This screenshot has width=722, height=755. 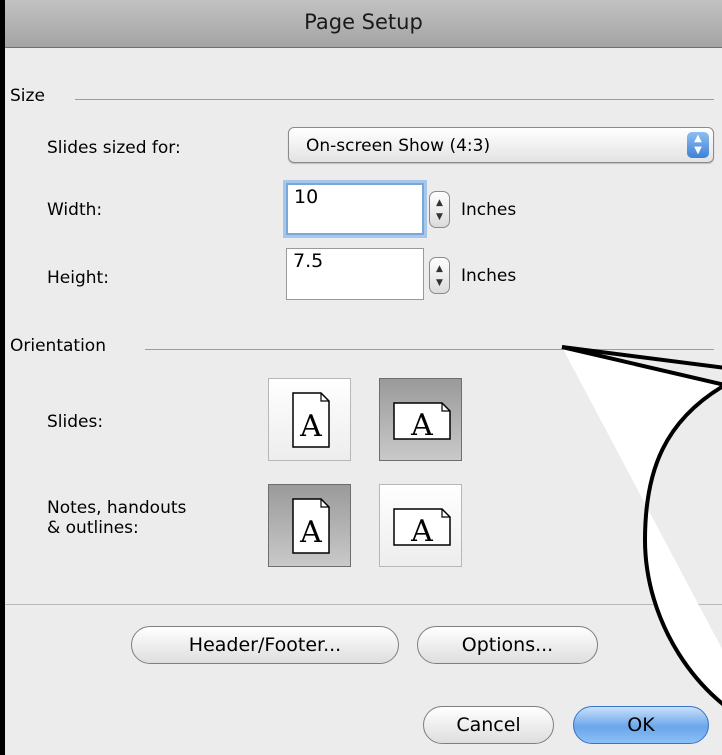 I want to click on speech-bubble-callout, so click(x=641, y=525).